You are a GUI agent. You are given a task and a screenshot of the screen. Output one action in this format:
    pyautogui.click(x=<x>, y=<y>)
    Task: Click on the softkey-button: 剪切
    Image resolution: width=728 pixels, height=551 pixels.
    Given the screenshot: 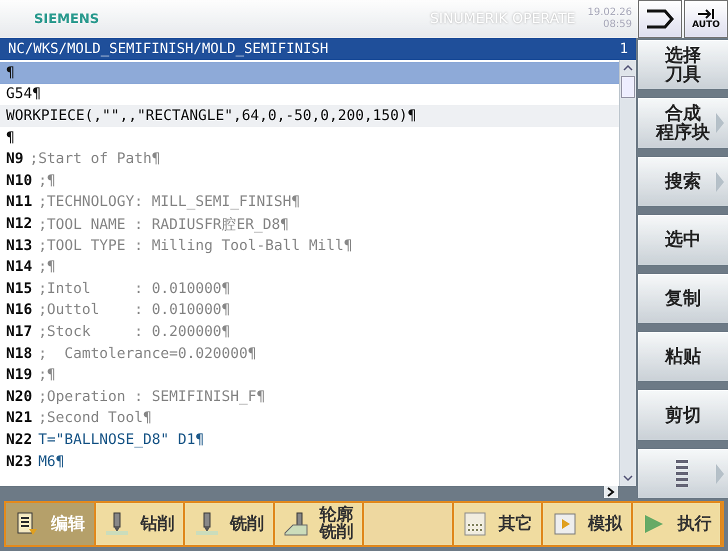 What is the action you would take?
    pyautogui.click(x=683, y=415)
    